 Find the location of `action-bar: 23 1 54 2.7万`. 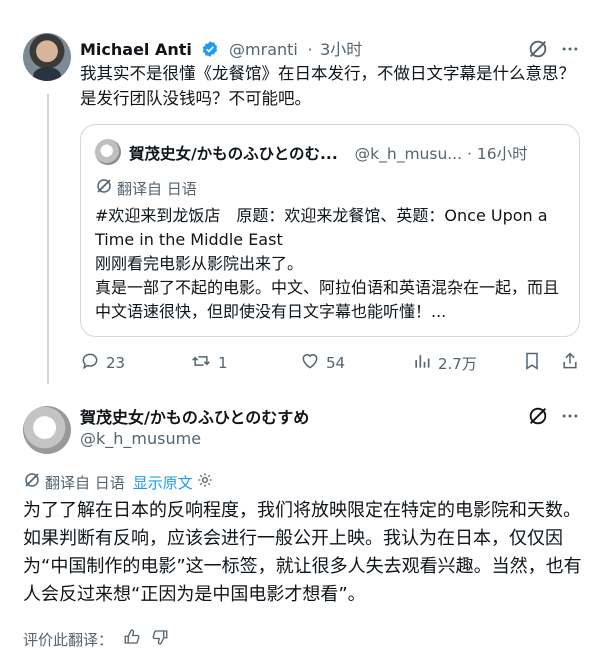

action-bar: 23 1 54 2.7万 is located at coordinates (330, 364).